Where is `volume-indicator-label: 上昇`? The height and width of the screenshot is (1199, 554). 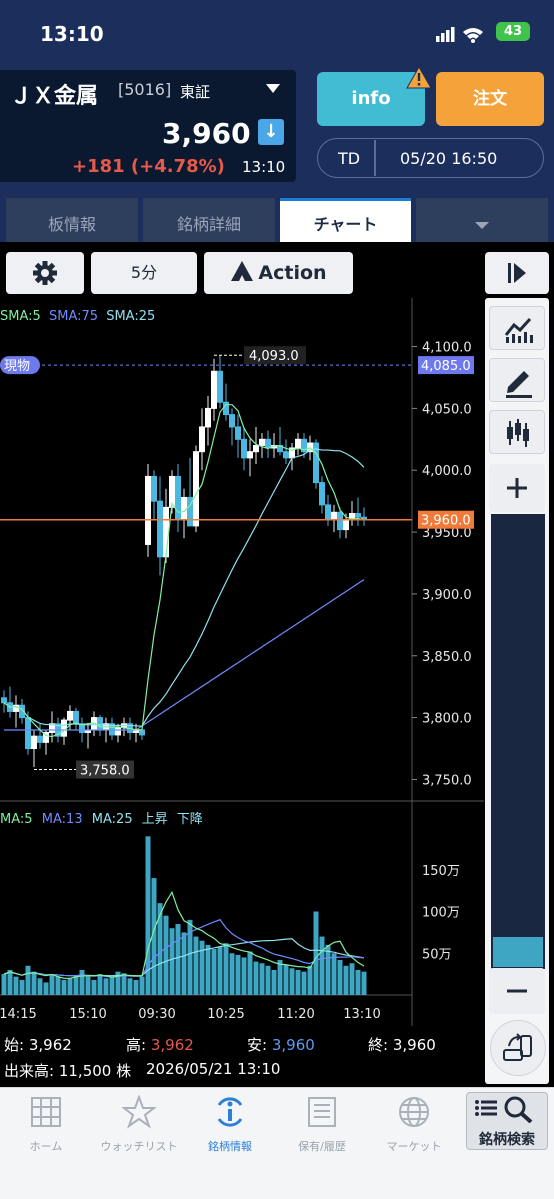
volume-indicator-label: 上昇 is located at coordinates (155, 819).